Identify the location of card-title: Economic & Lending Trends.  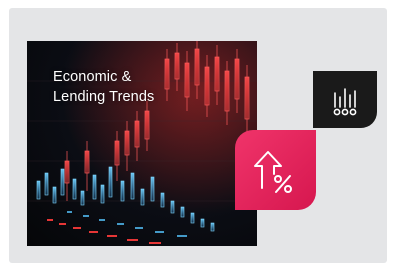
(104, 87).